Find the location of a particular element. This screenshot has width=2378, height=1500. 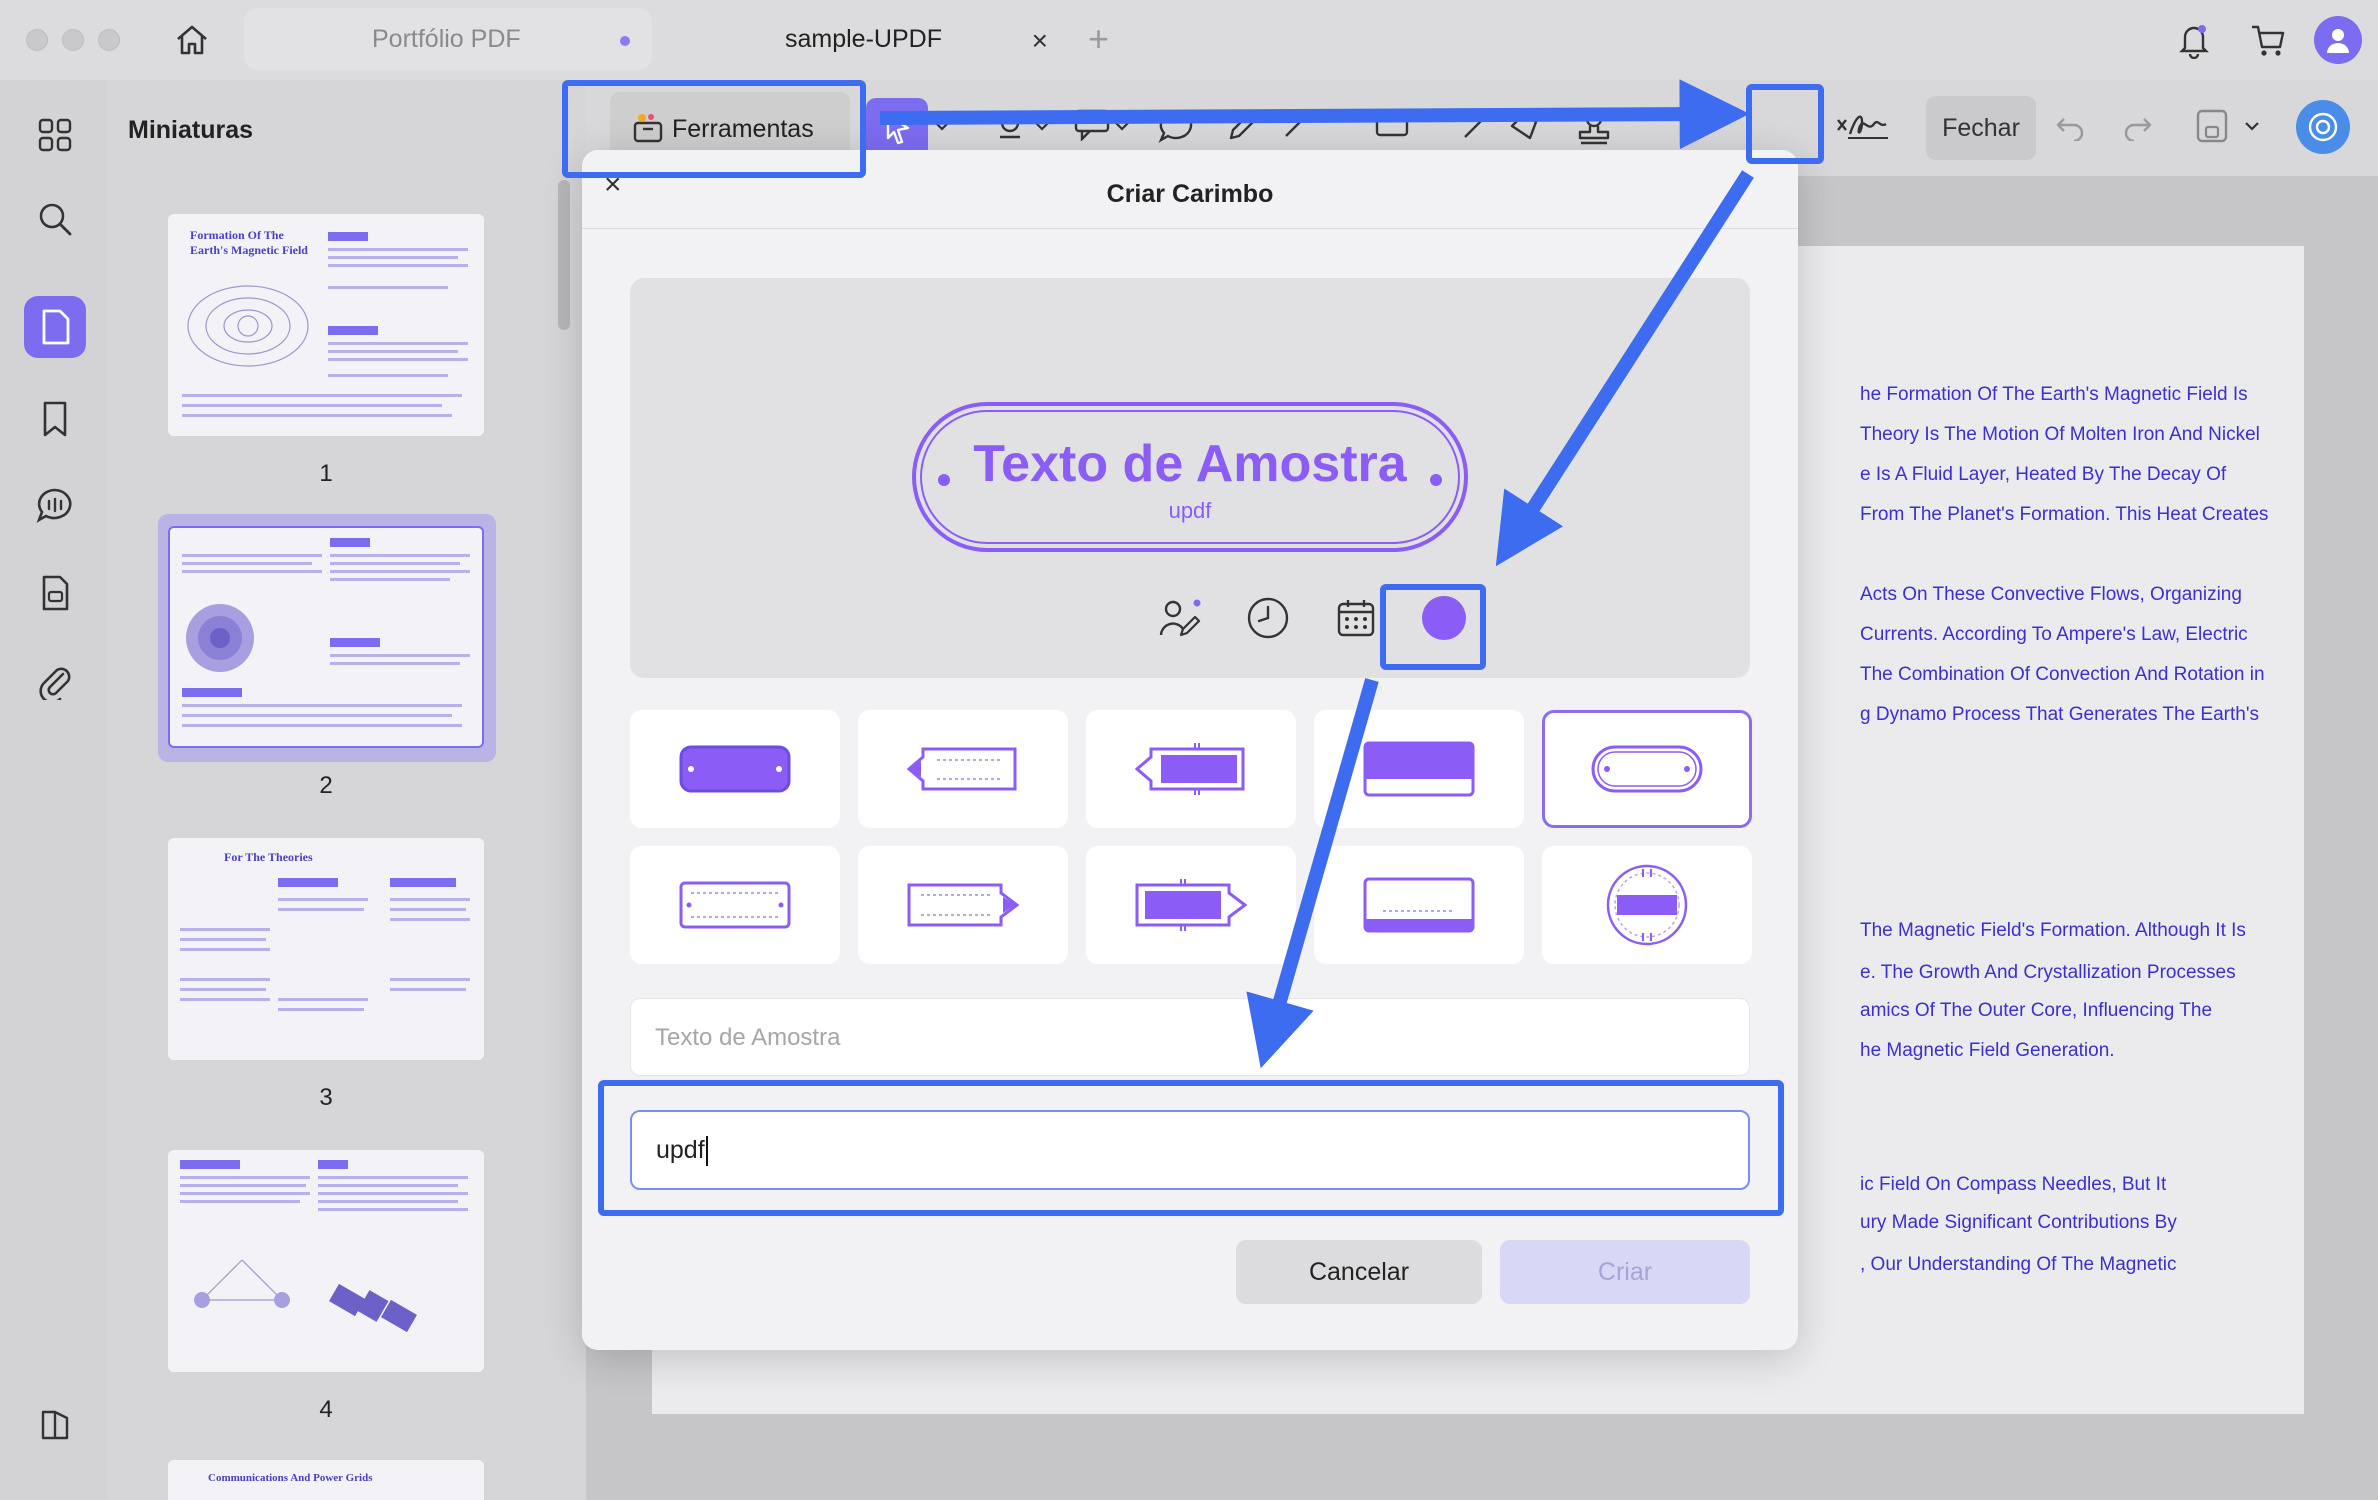

highlight-stamp-tool is located at coordinates (1785, 124).